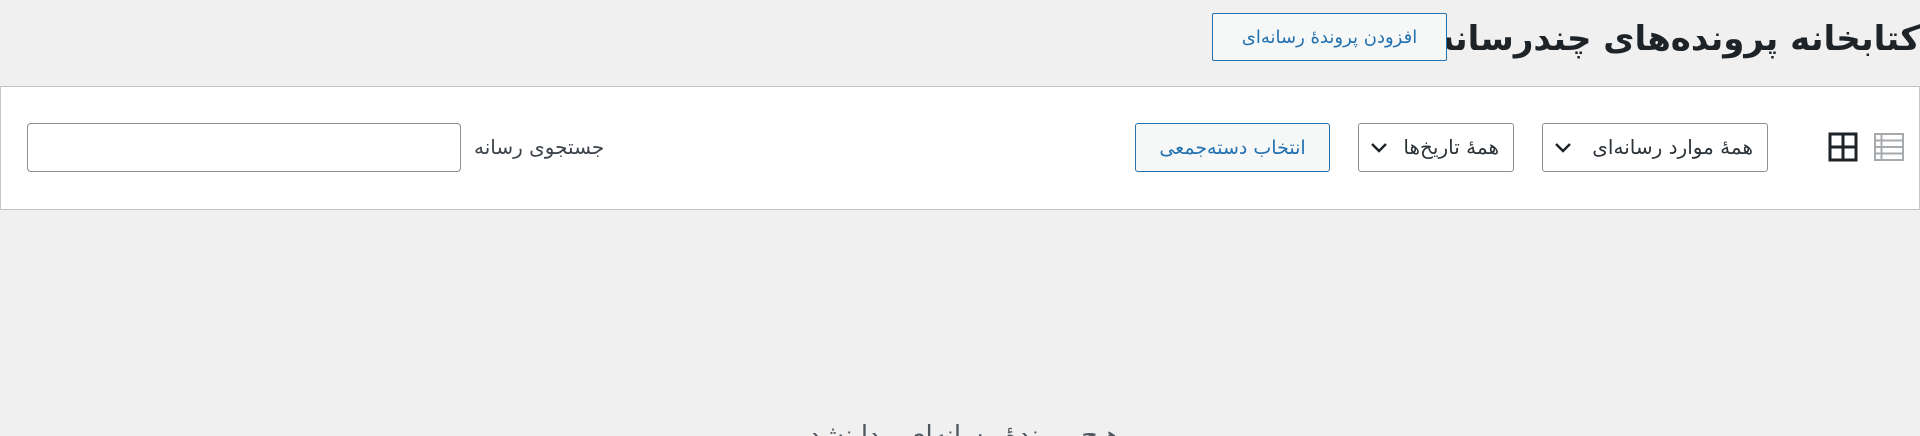 The height and width of the screenshot is (436, 1920). I want to click on bulk-select-button: انتخاب دسته‌جمعی, so click(1232, 147).